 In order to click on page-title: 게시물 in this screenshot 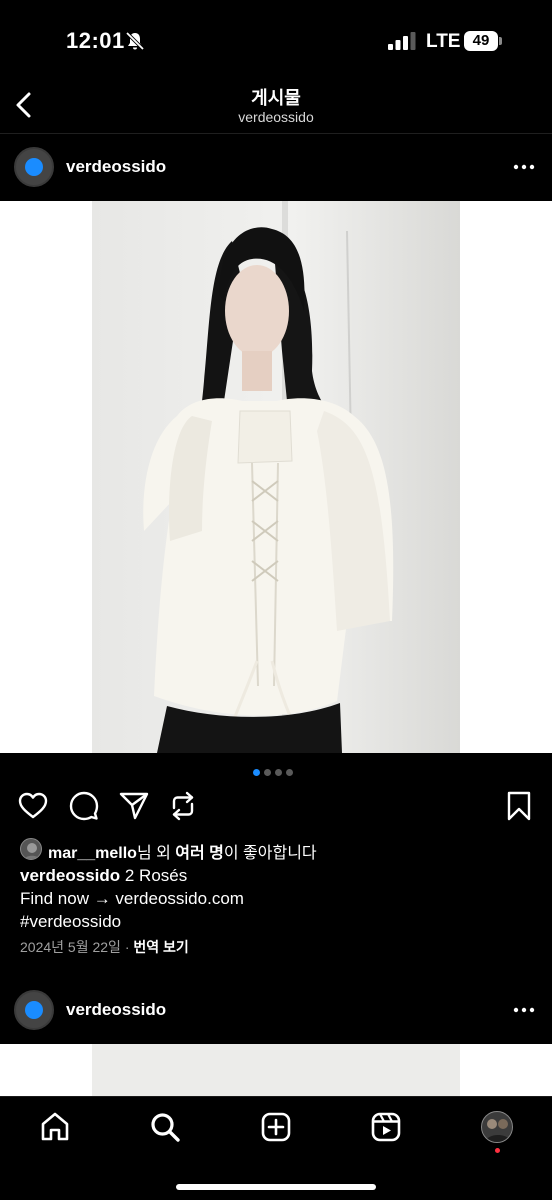, I will do `click(276, 98)`.